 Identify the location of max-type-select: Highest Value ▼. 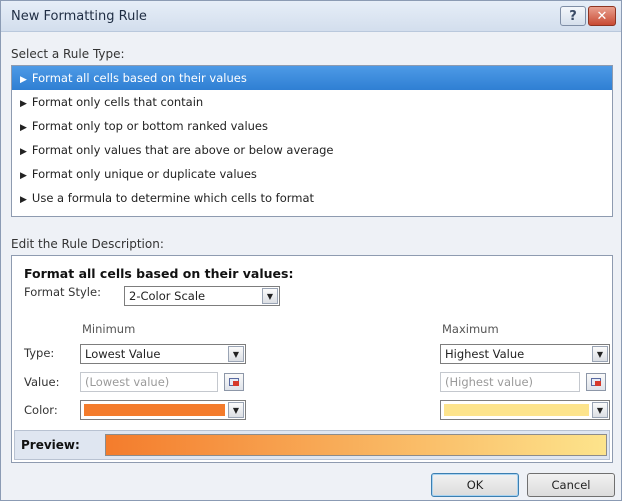
(525, 354).